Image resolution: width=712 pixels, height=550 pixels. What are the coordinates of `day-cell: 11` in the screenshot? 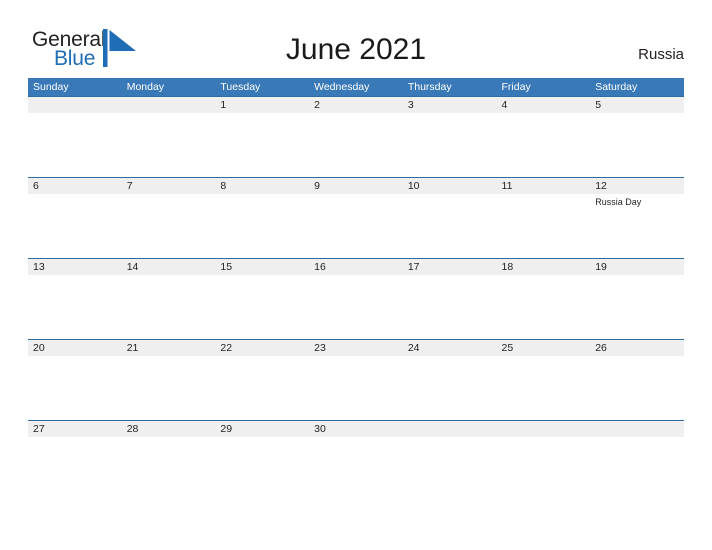 It's located at (544, 218).